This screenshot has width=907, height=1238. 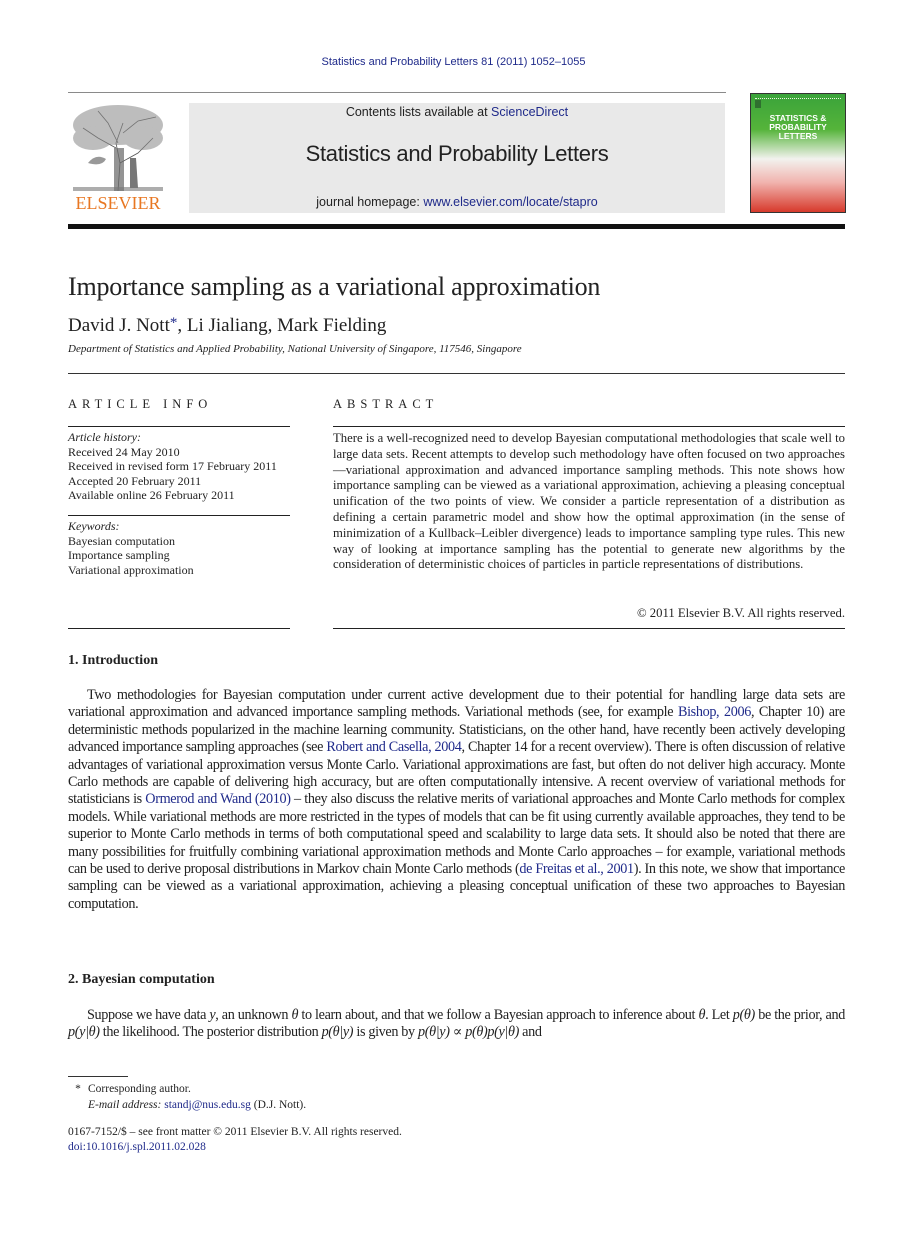 I want to click on contents-prefix: Contents lists available at, so click(x=418, y=112).